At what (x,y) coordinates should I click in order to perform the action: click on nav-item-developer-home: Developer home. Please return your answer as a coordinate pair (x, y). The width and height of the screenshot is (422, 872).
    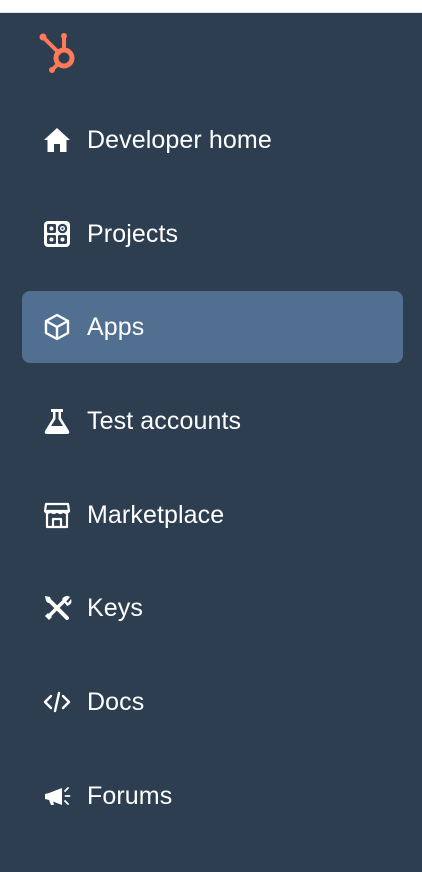
    Looking at the image, I should click on (212, 140).